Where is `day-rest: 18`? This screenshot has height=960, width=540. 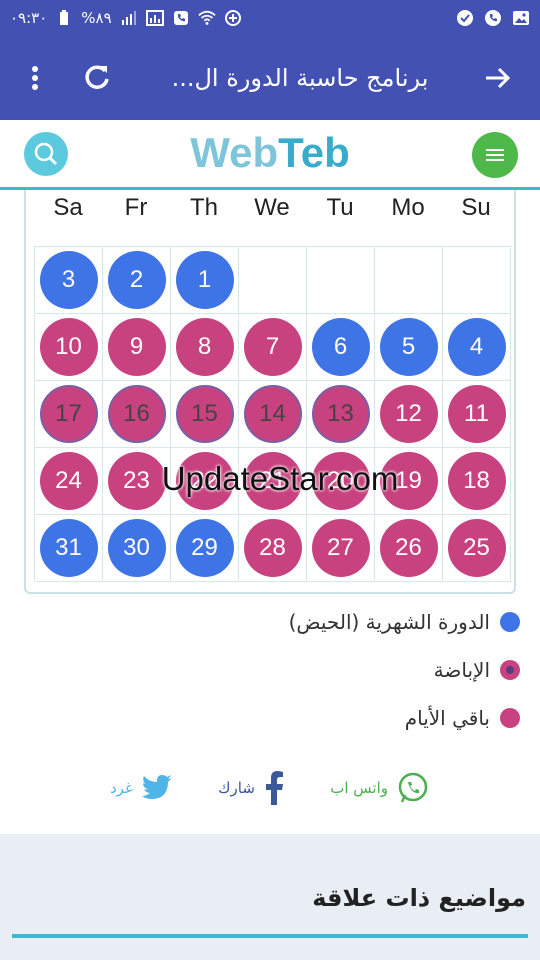
day-rest: 18 is located at coordinates (476, 481).